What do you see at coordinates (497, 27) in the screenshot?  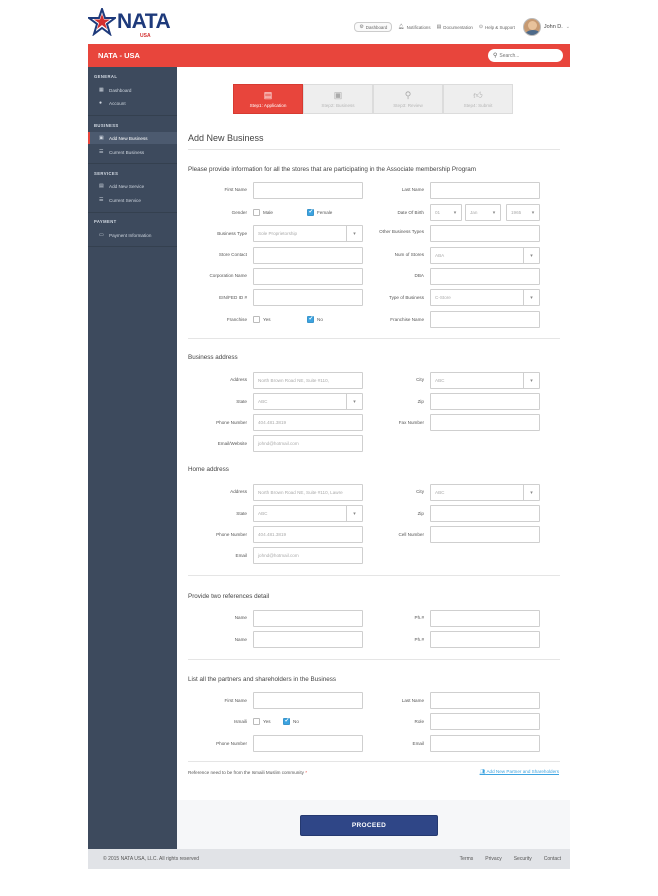 I see `help-link: ⊙ Help & Support` at bounding box center [497, 27].